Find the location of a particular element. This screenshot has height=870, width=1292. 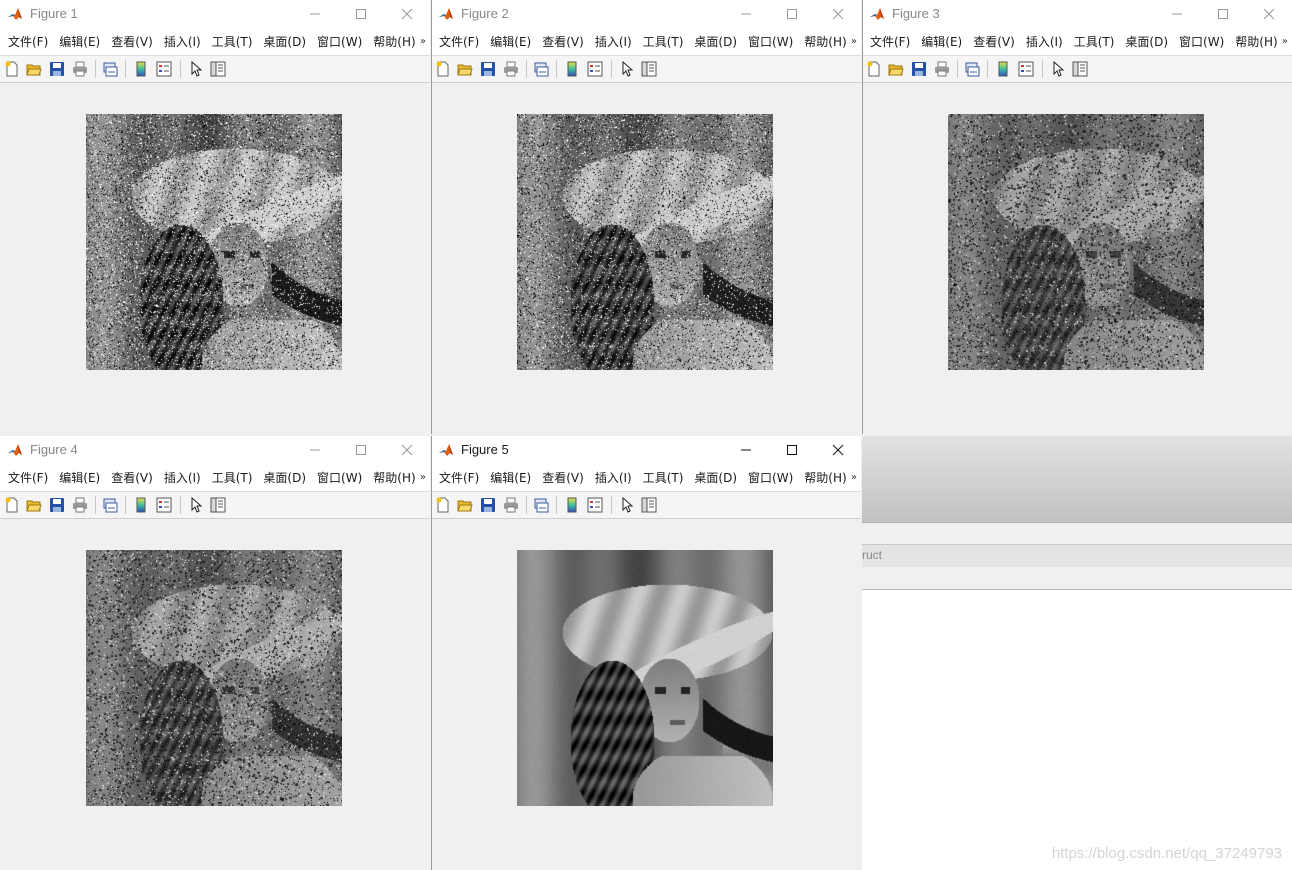

title-bar: Figure 5 is located at coordinates (646, 450).